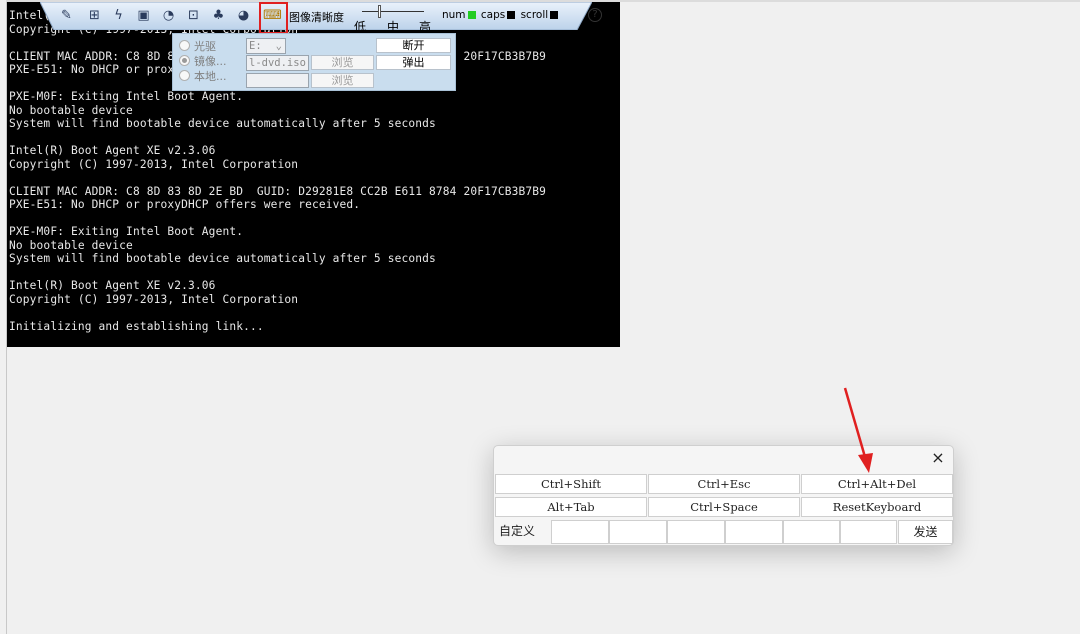  I want to click on virtual-media-panel: 光驱 镜像... 本地... E: ⌄ l-dvd.iso 浏览 浏览 断开 弹出, so click(314, 62).